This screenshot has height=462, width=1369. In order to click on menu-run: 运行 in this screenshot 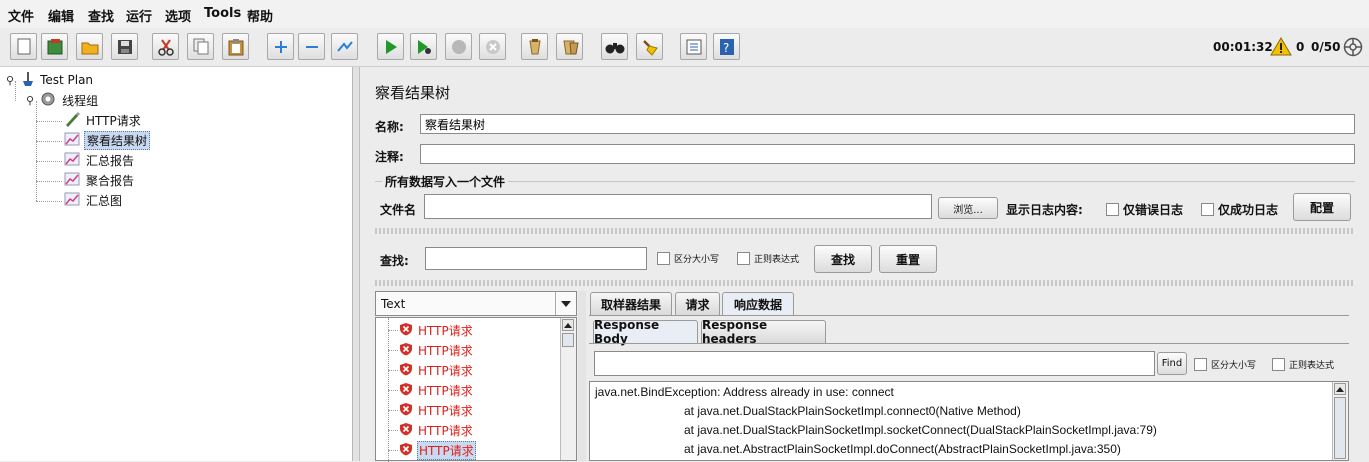, I will do `click(139, 15)`.